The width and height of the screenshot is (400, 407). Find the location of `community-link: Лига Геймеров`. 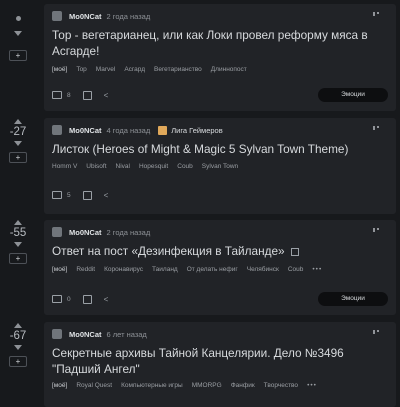

community-link: Лига Геймеров is located at coordinates (197, 130).